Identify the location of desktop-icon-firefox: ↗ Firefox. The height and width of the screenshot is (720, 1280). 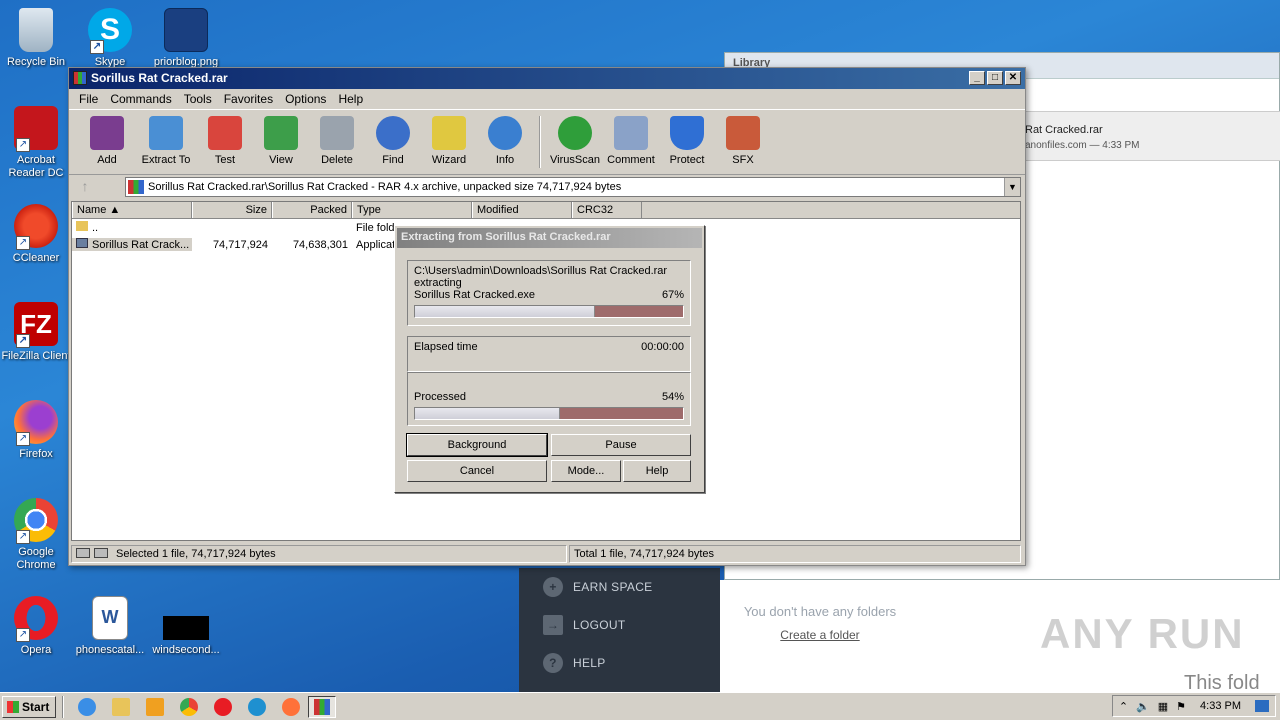
(36, 430).